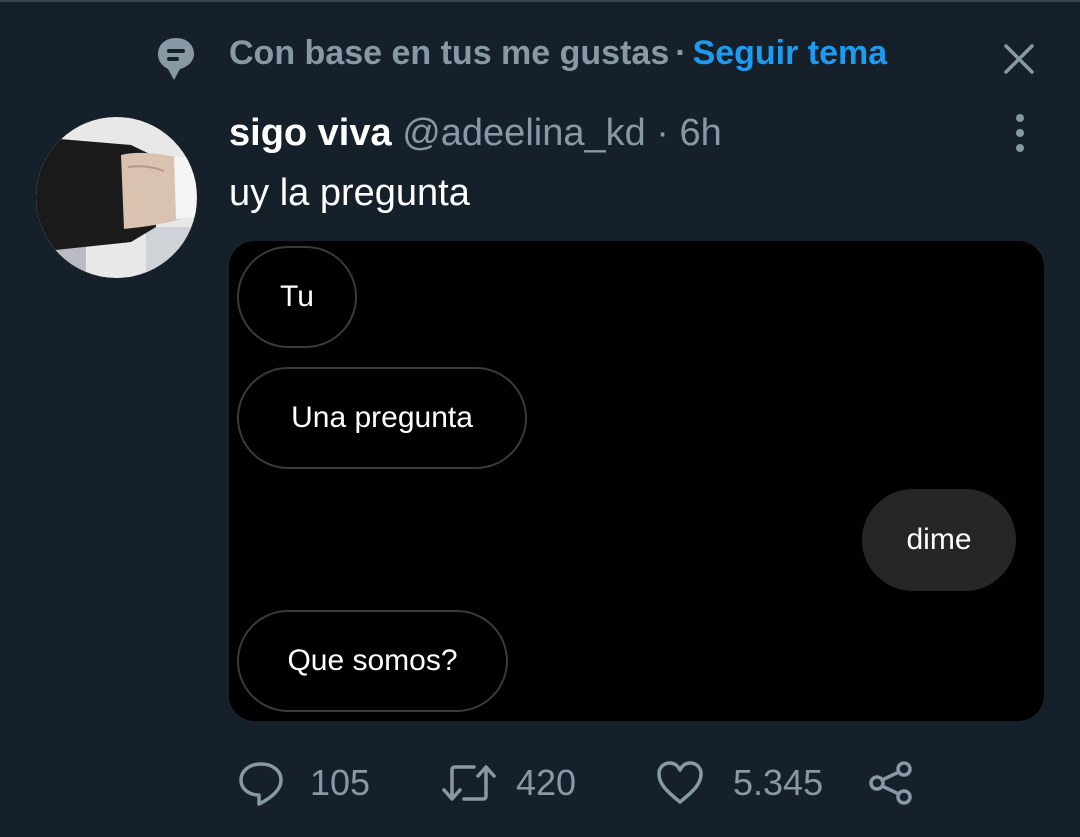  I want to click on follow-topic-link: Seguir tema, so click(790, 53).